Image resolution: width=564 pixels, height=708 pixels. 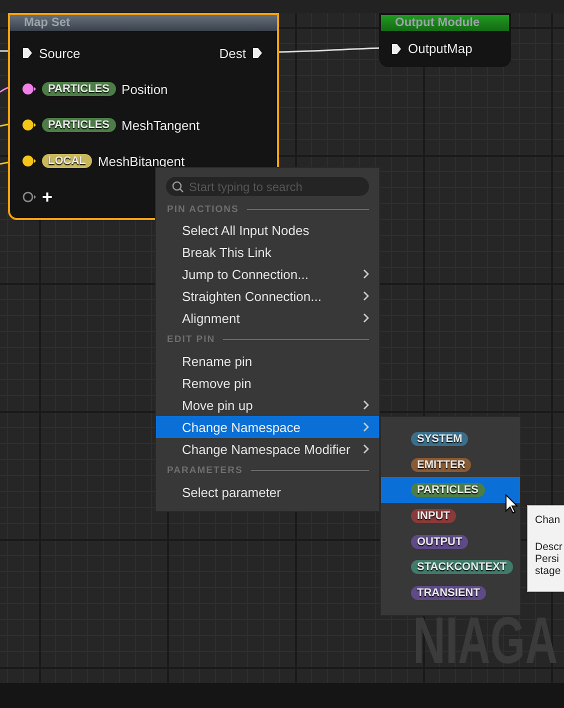 I want to click on submenu-item: STACKCONTEXT, so click(x=450, y=567).